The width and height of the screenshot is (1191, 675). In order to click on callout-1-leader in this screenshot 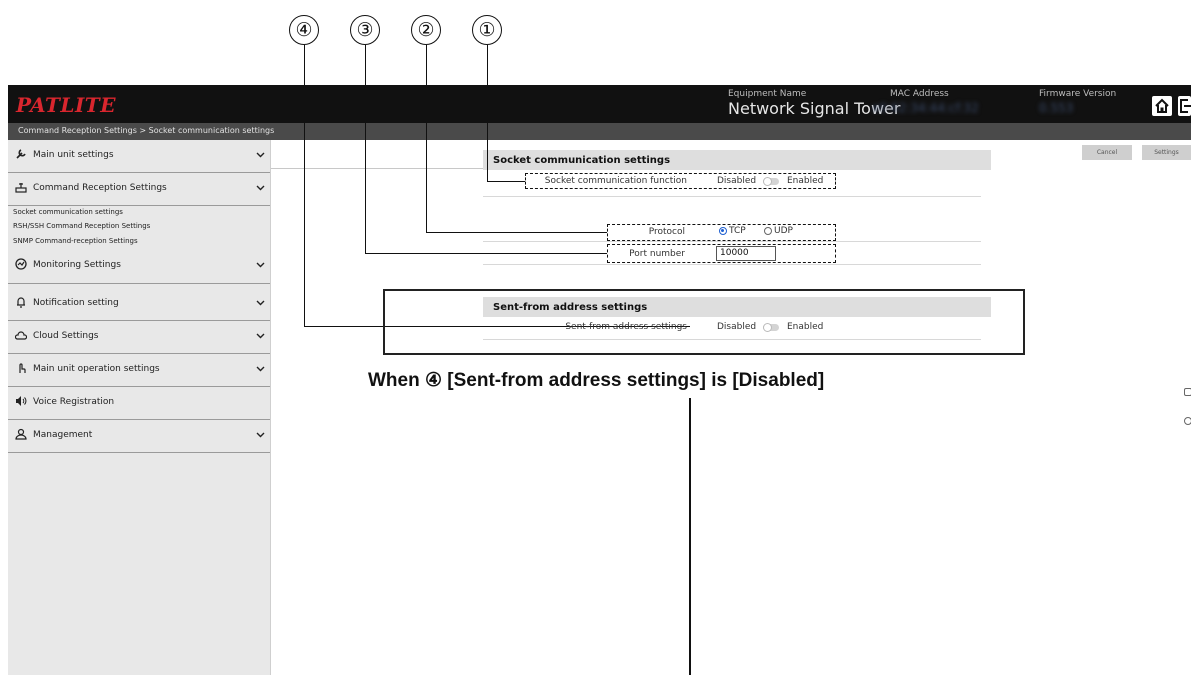, I will do `click(488, 113)`.